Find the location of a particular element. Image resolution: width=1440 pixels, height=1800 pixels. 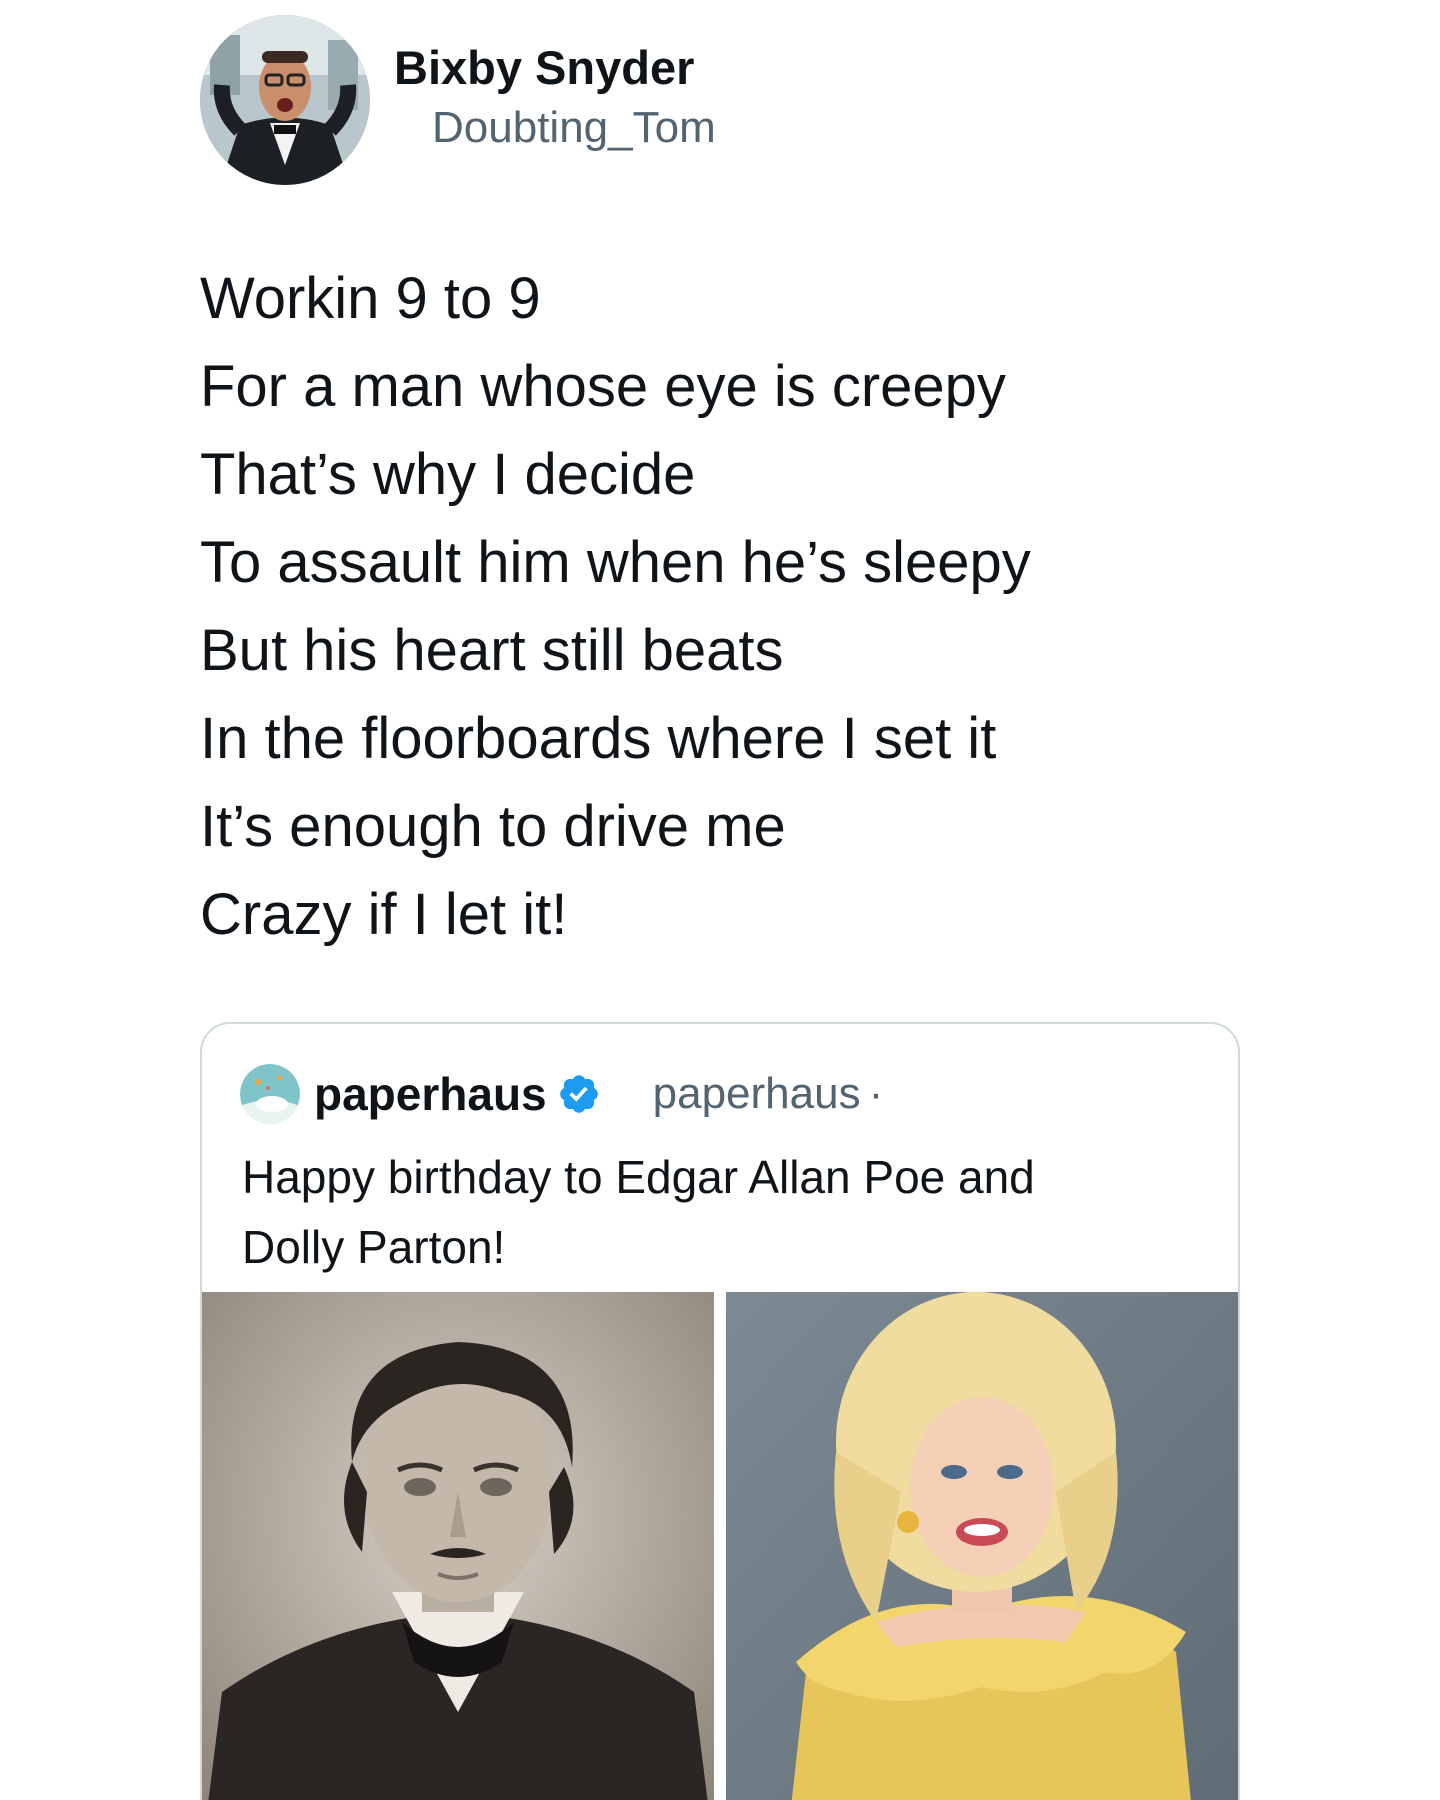

quoted-tweet-header: paperhaus paperhaus · is located at coordinates (561, 1094).